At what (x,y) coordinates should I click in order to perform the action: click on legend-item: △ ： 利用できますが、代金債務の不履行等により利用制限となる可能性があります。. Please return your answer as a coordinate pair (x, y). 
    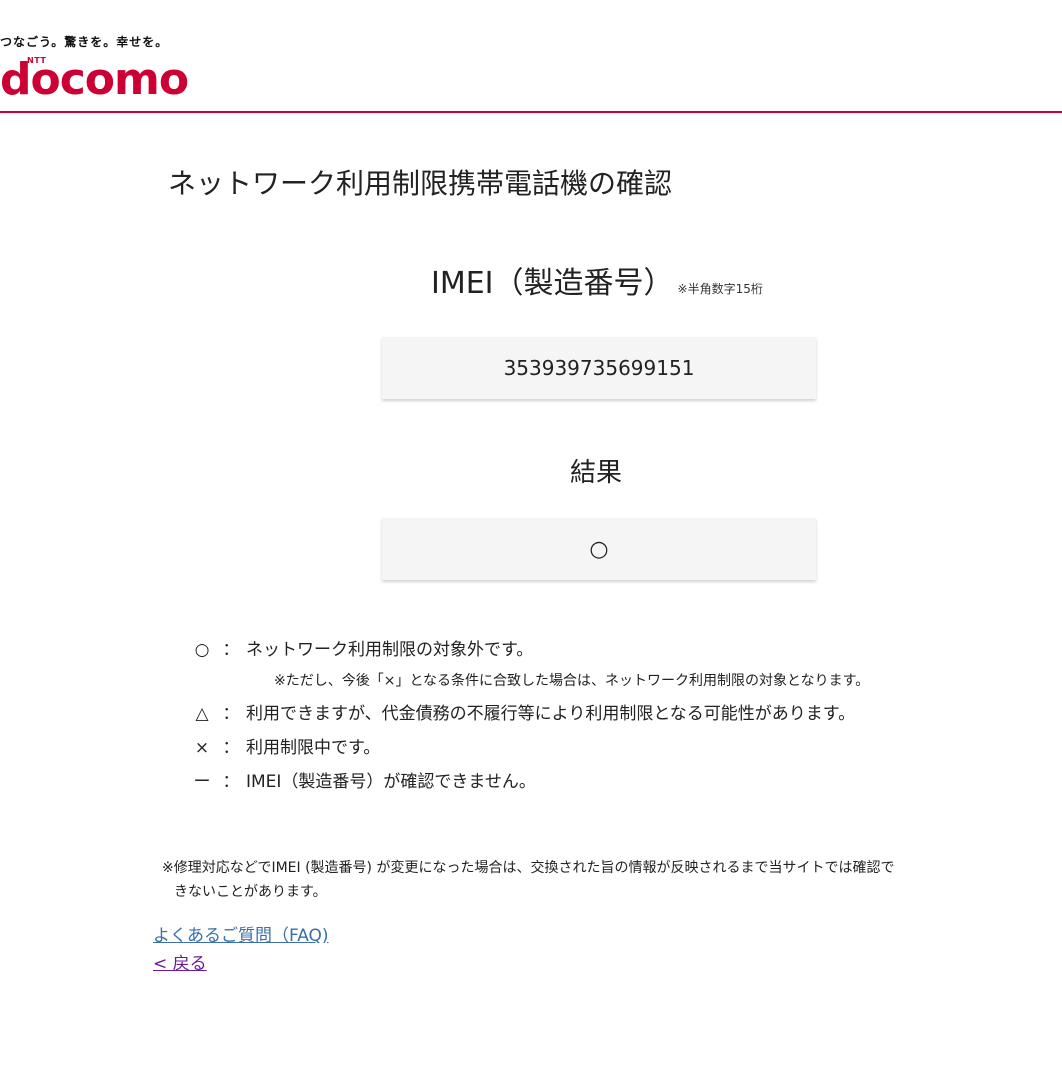
    Looking at the image, I should click on (608, 717).